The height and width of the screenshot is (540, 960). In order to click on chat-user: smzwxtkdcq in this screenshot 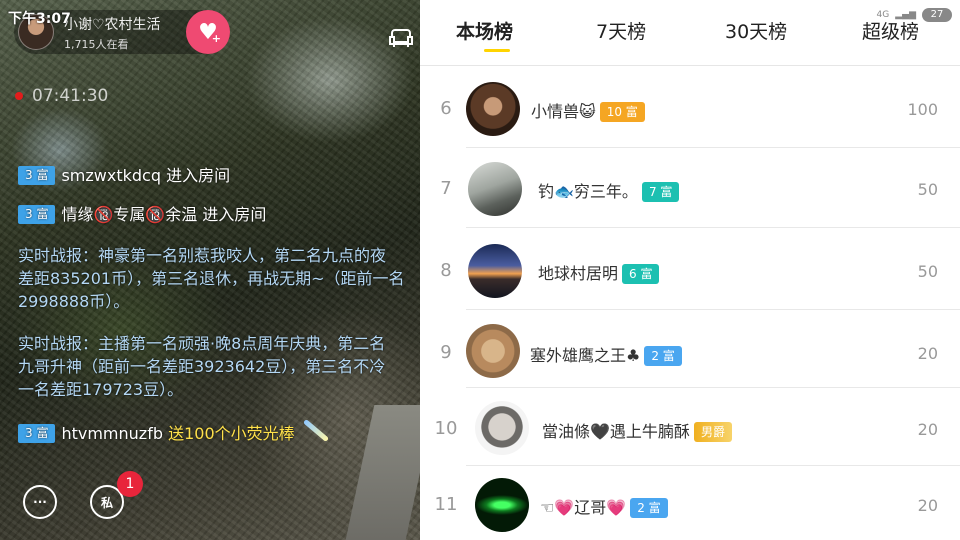, I will do `click(111, 175)`.